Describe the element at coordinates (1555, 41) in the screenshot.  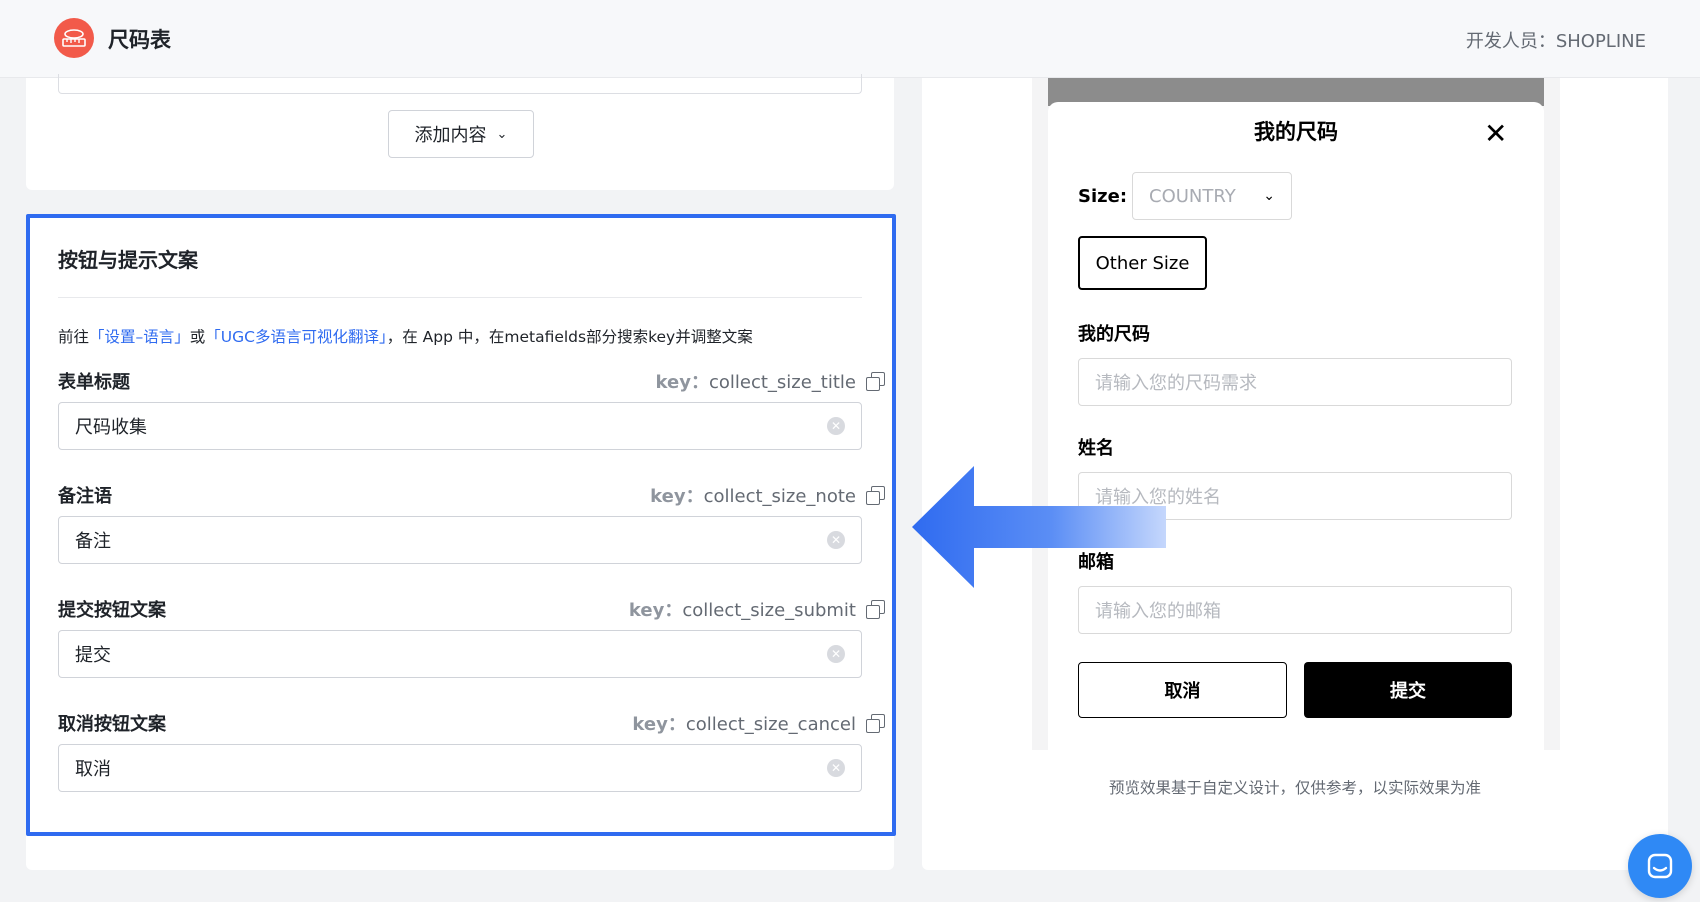
I see `developer-label: 开发人员：SHOPLINE` at that location.